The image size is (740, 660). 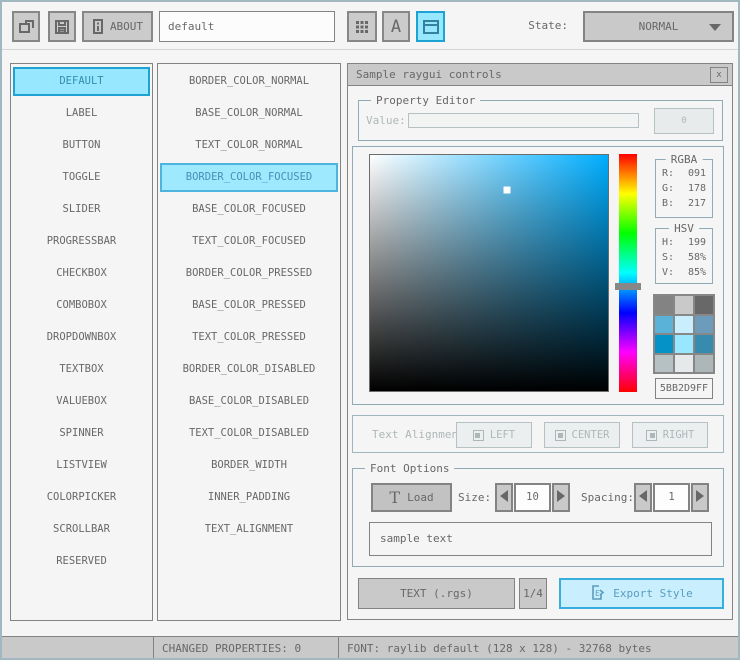 What do you see at coordinates (540, 75) in the screenshot?
I see `sample-window-titlebar: Sample raygui controls x` at bounding box center [540, 75].